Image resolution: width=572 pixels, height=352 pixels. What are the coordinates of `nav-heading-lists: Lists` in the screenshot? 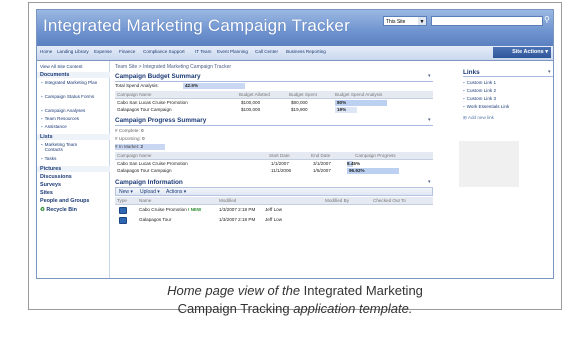 It's located at (73, 137).